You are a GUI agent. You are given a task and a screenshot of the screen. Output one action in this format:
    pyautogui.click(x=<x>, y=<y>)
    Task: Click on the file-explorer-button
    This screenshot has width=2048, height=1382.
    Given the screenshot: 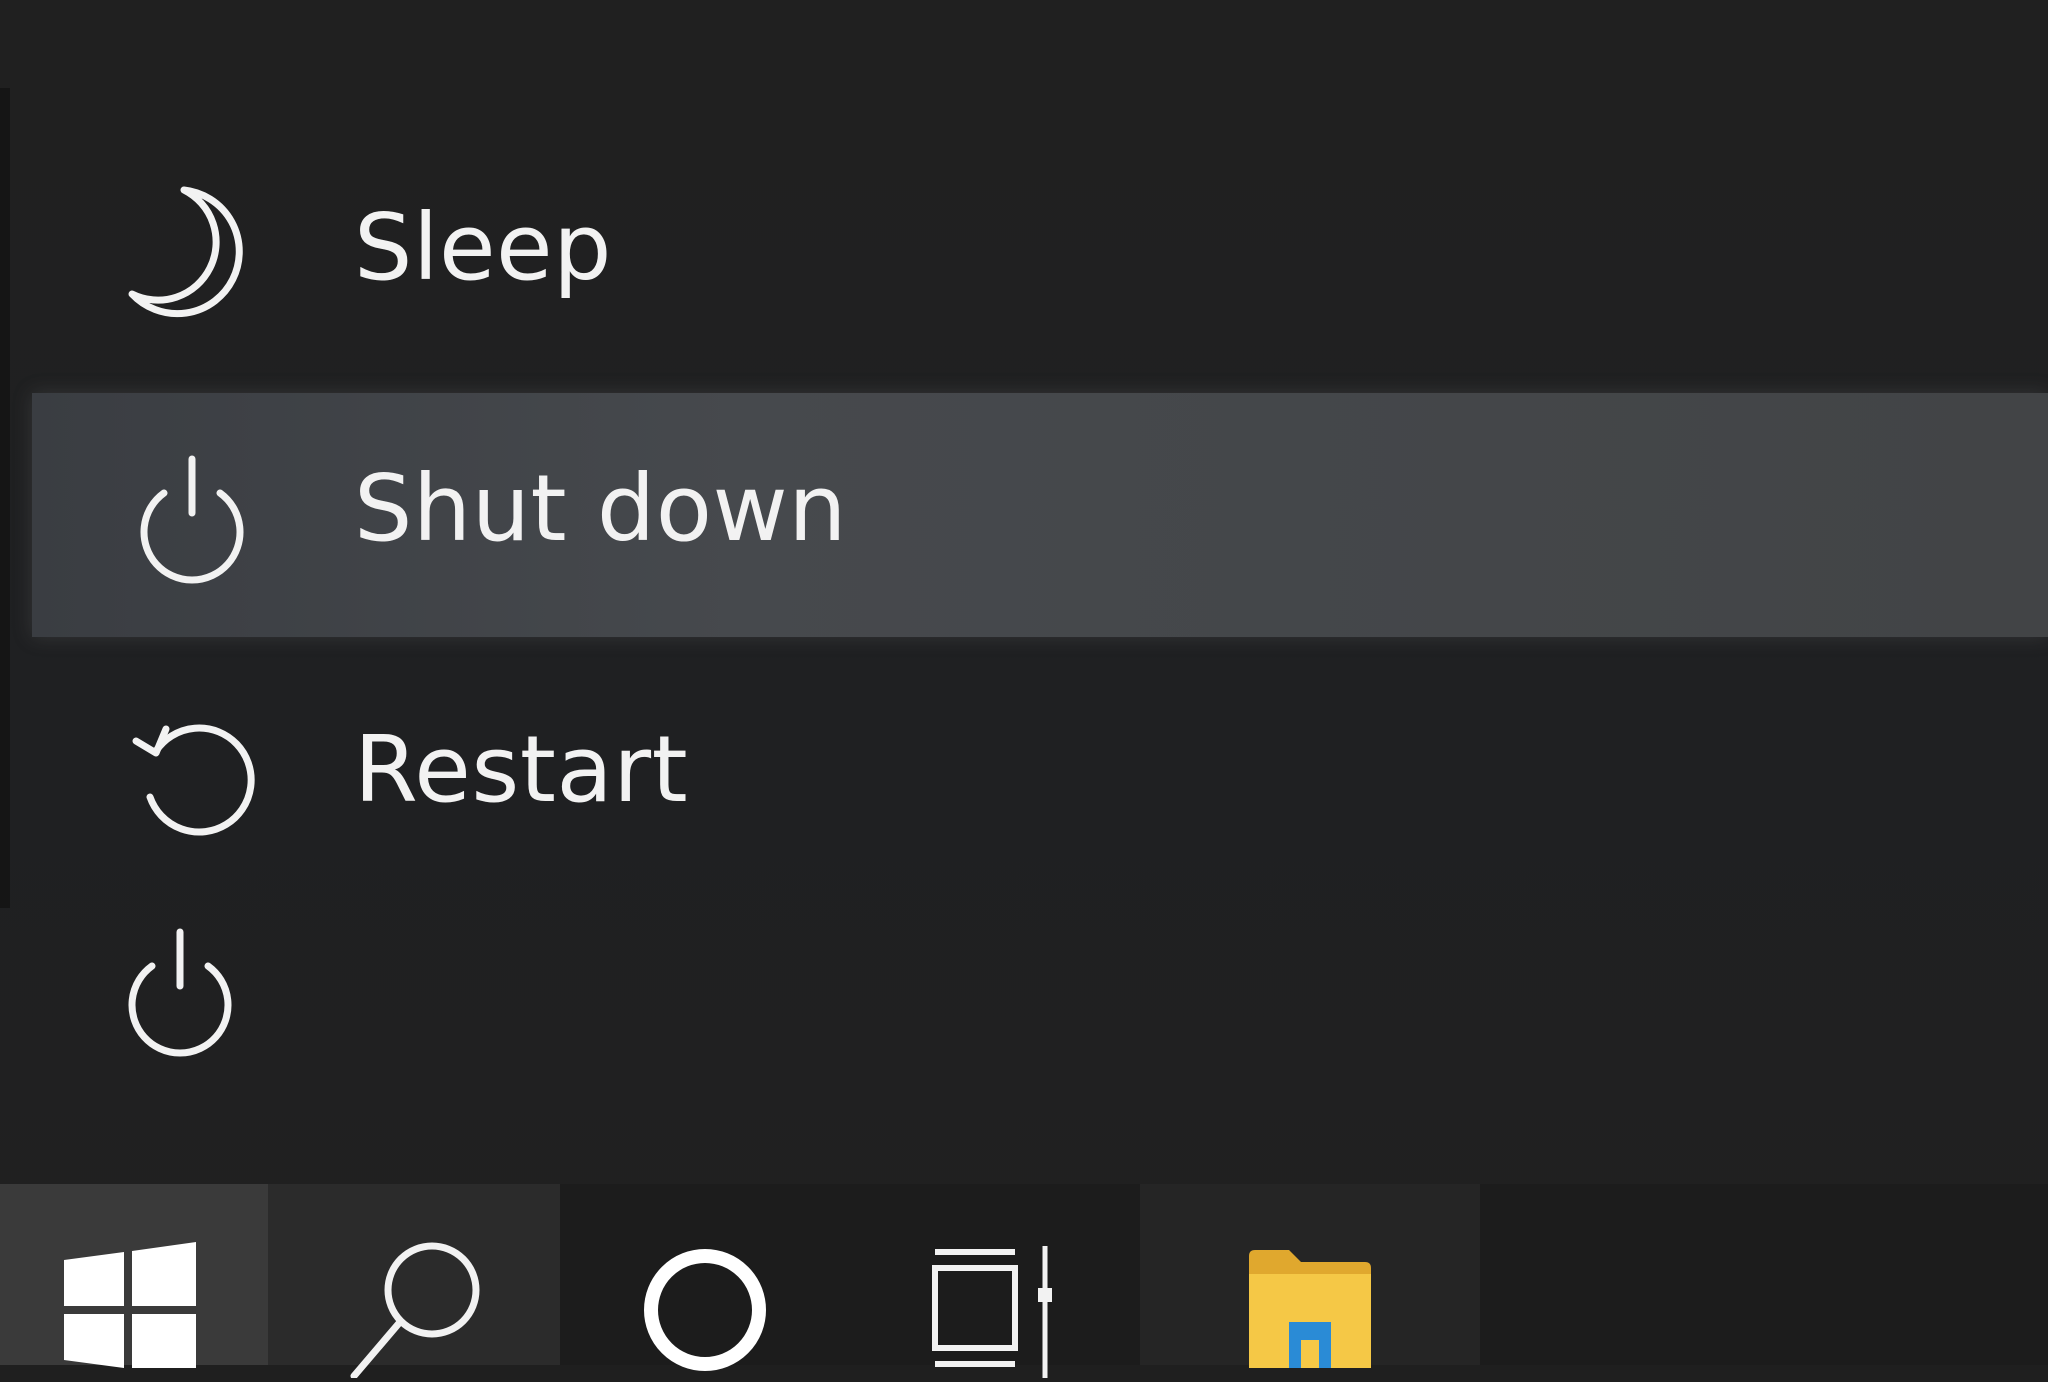 What is the action you would take?
    pyautogui.click(x=1310, y=1276)
    